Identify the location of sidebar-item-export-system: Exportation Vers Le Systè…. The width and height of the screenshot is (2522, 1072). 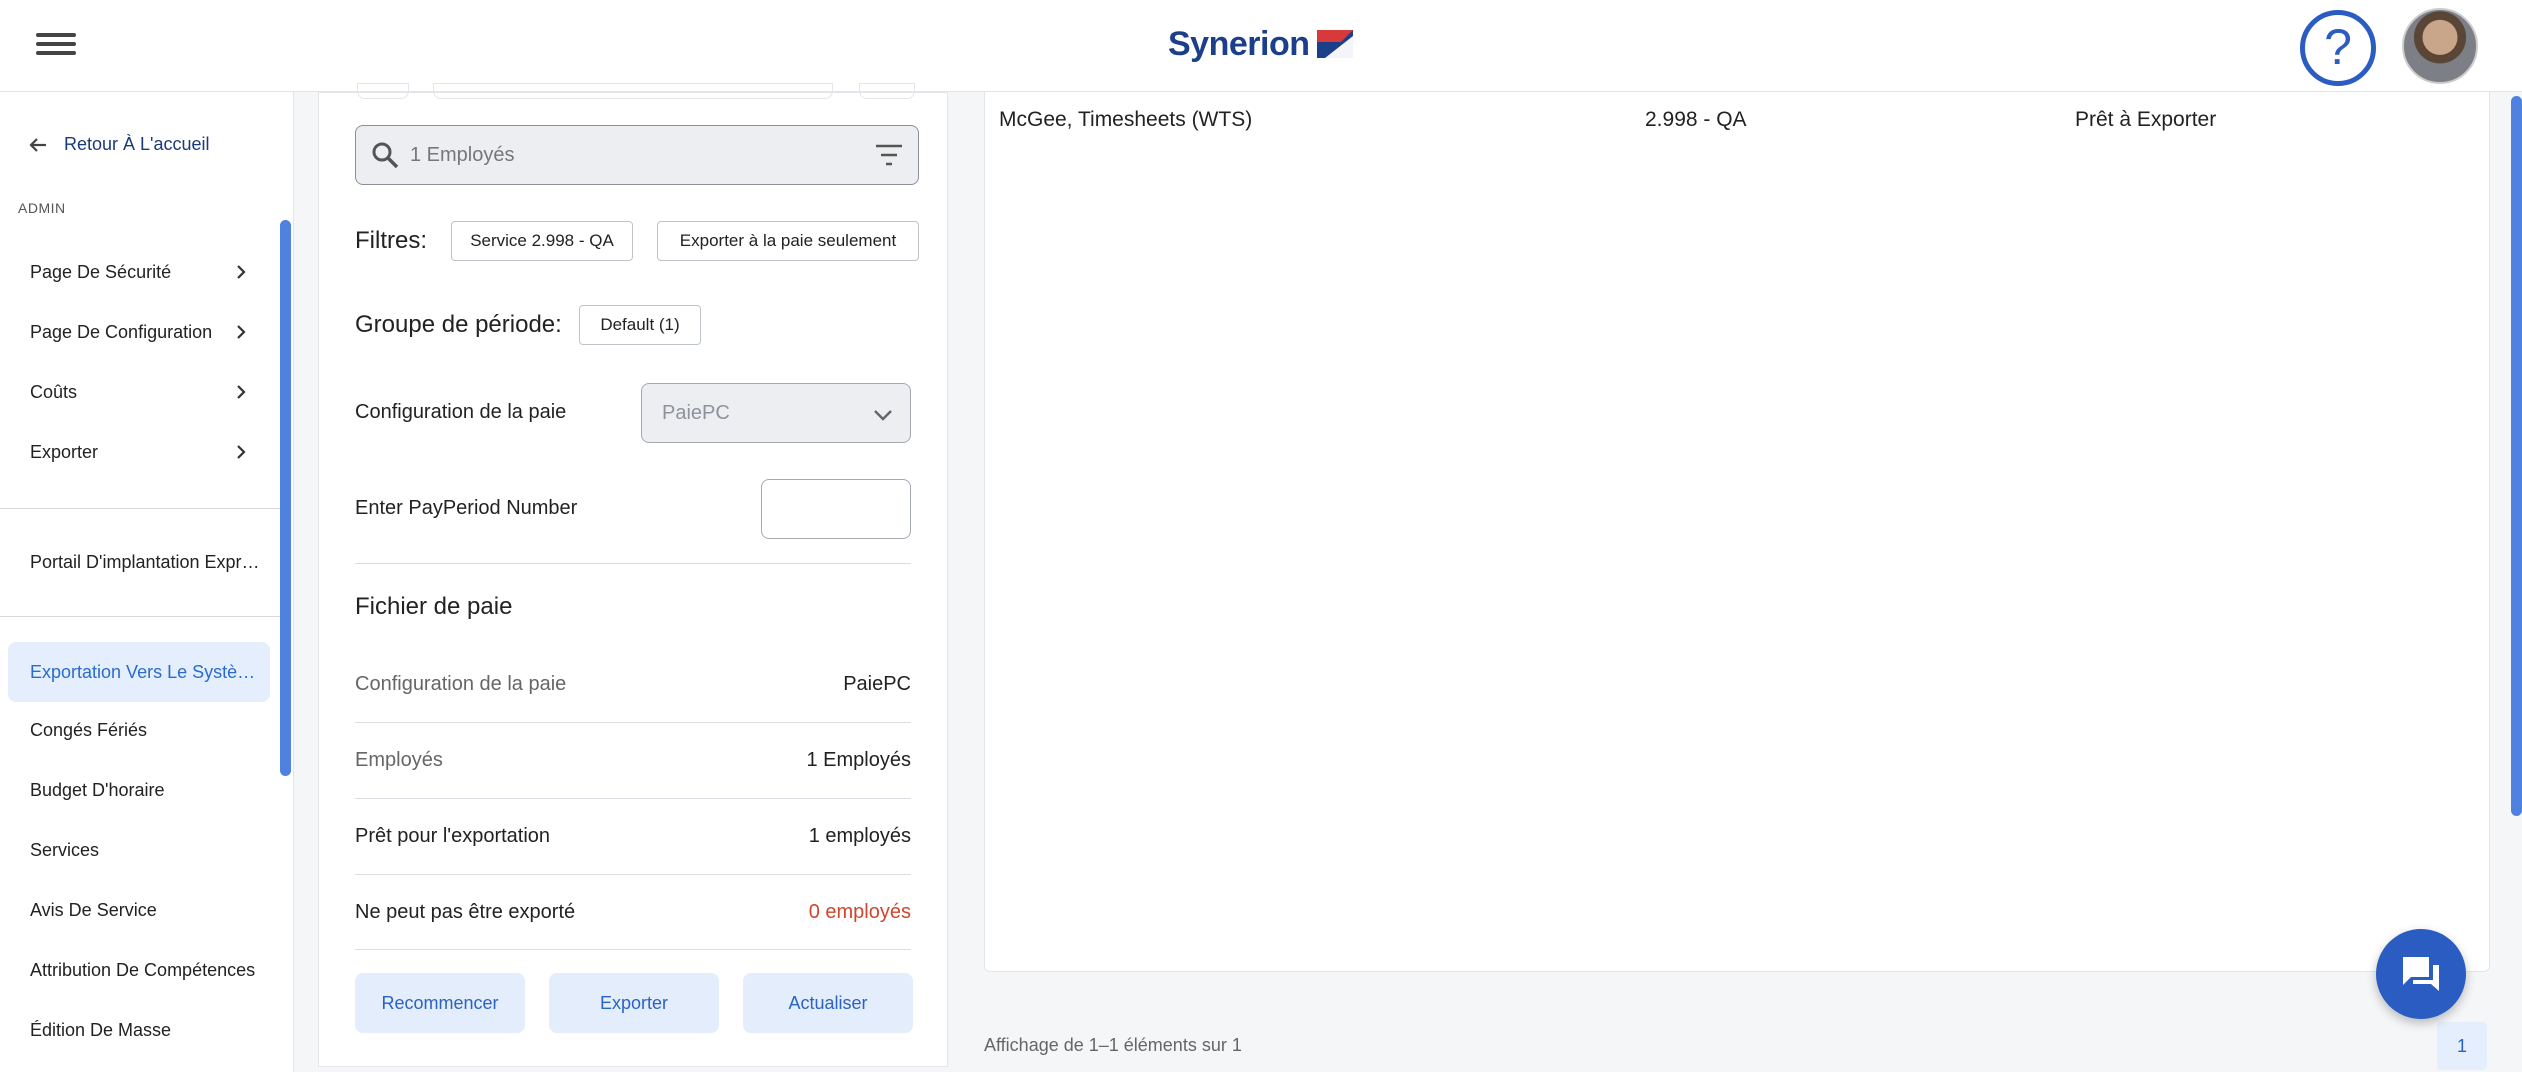
(139, 672).